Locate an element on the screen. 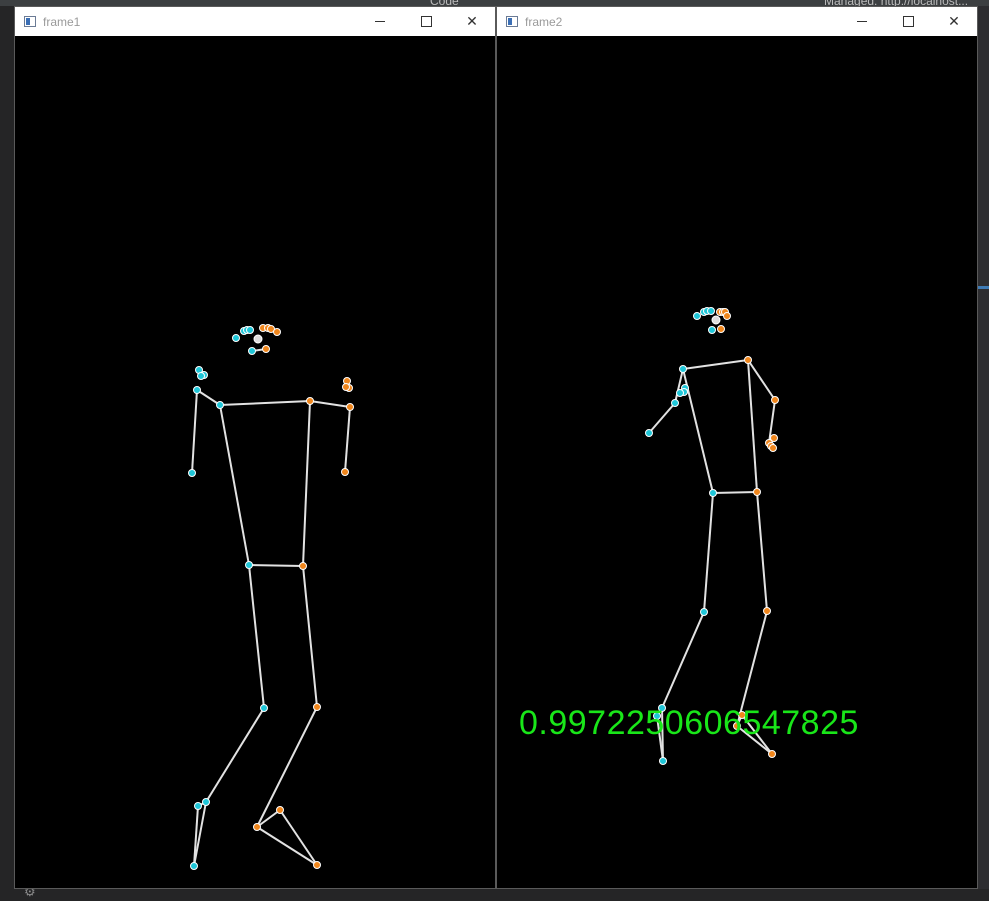 The height and width of the screenshot is (901, 989). joint-r_pinky is located at coordinates (774, 438).